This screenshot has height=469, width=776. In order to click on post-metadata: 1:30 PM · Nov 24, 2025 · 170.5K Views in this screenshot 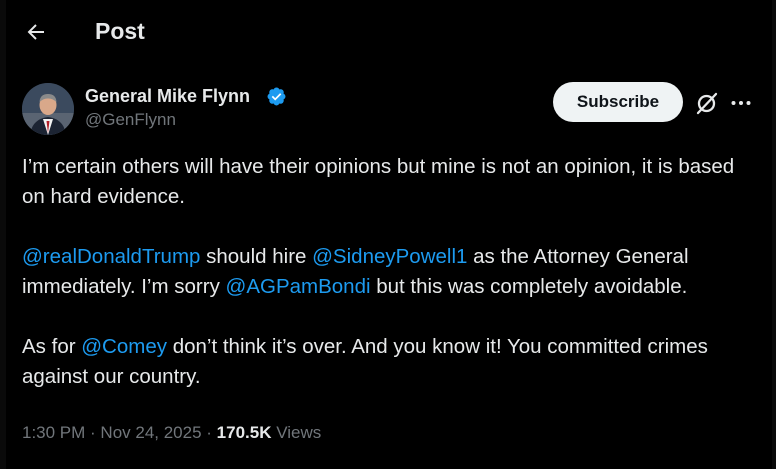, I will do `click(171, 433)`.